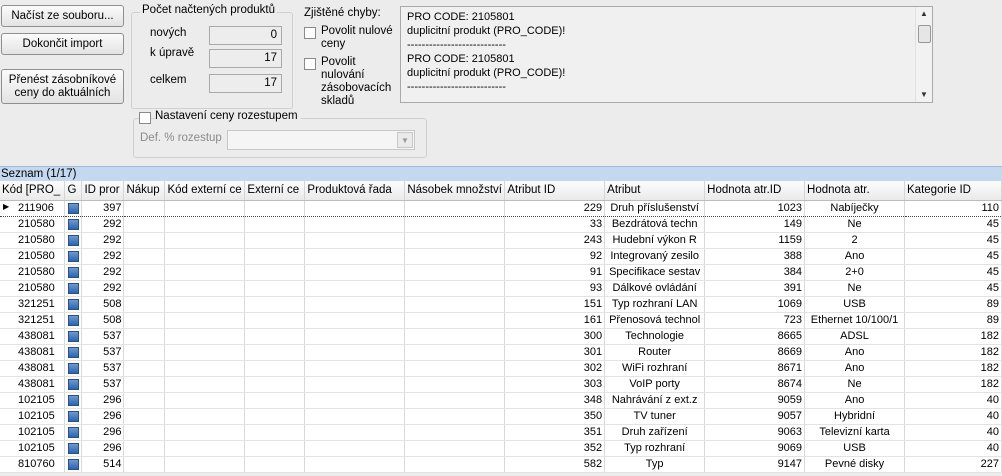  What do you see at coordinates (924, 34) in the screenshot?
I see `scroll-thumb` at bounding box center [924, 34].